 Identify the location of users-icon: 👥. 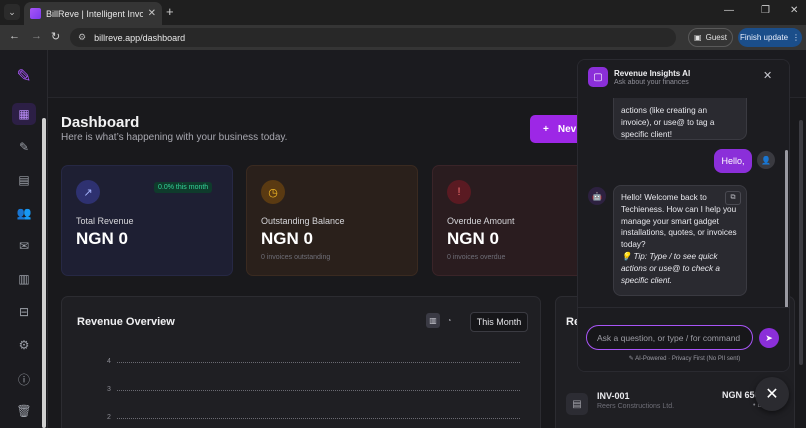
(24, 213).